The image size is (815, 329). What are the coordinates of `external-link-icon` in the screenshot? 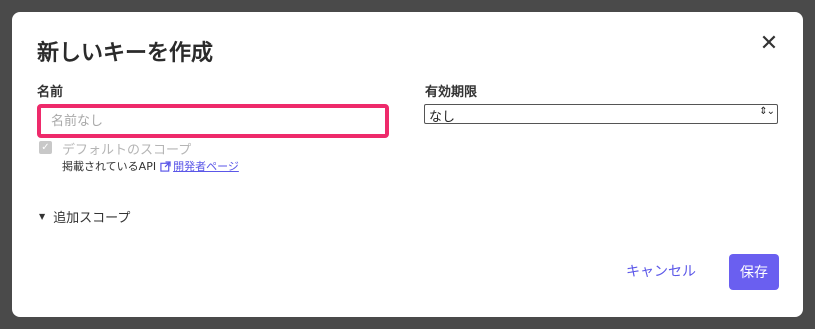 It's located at (165, 166).